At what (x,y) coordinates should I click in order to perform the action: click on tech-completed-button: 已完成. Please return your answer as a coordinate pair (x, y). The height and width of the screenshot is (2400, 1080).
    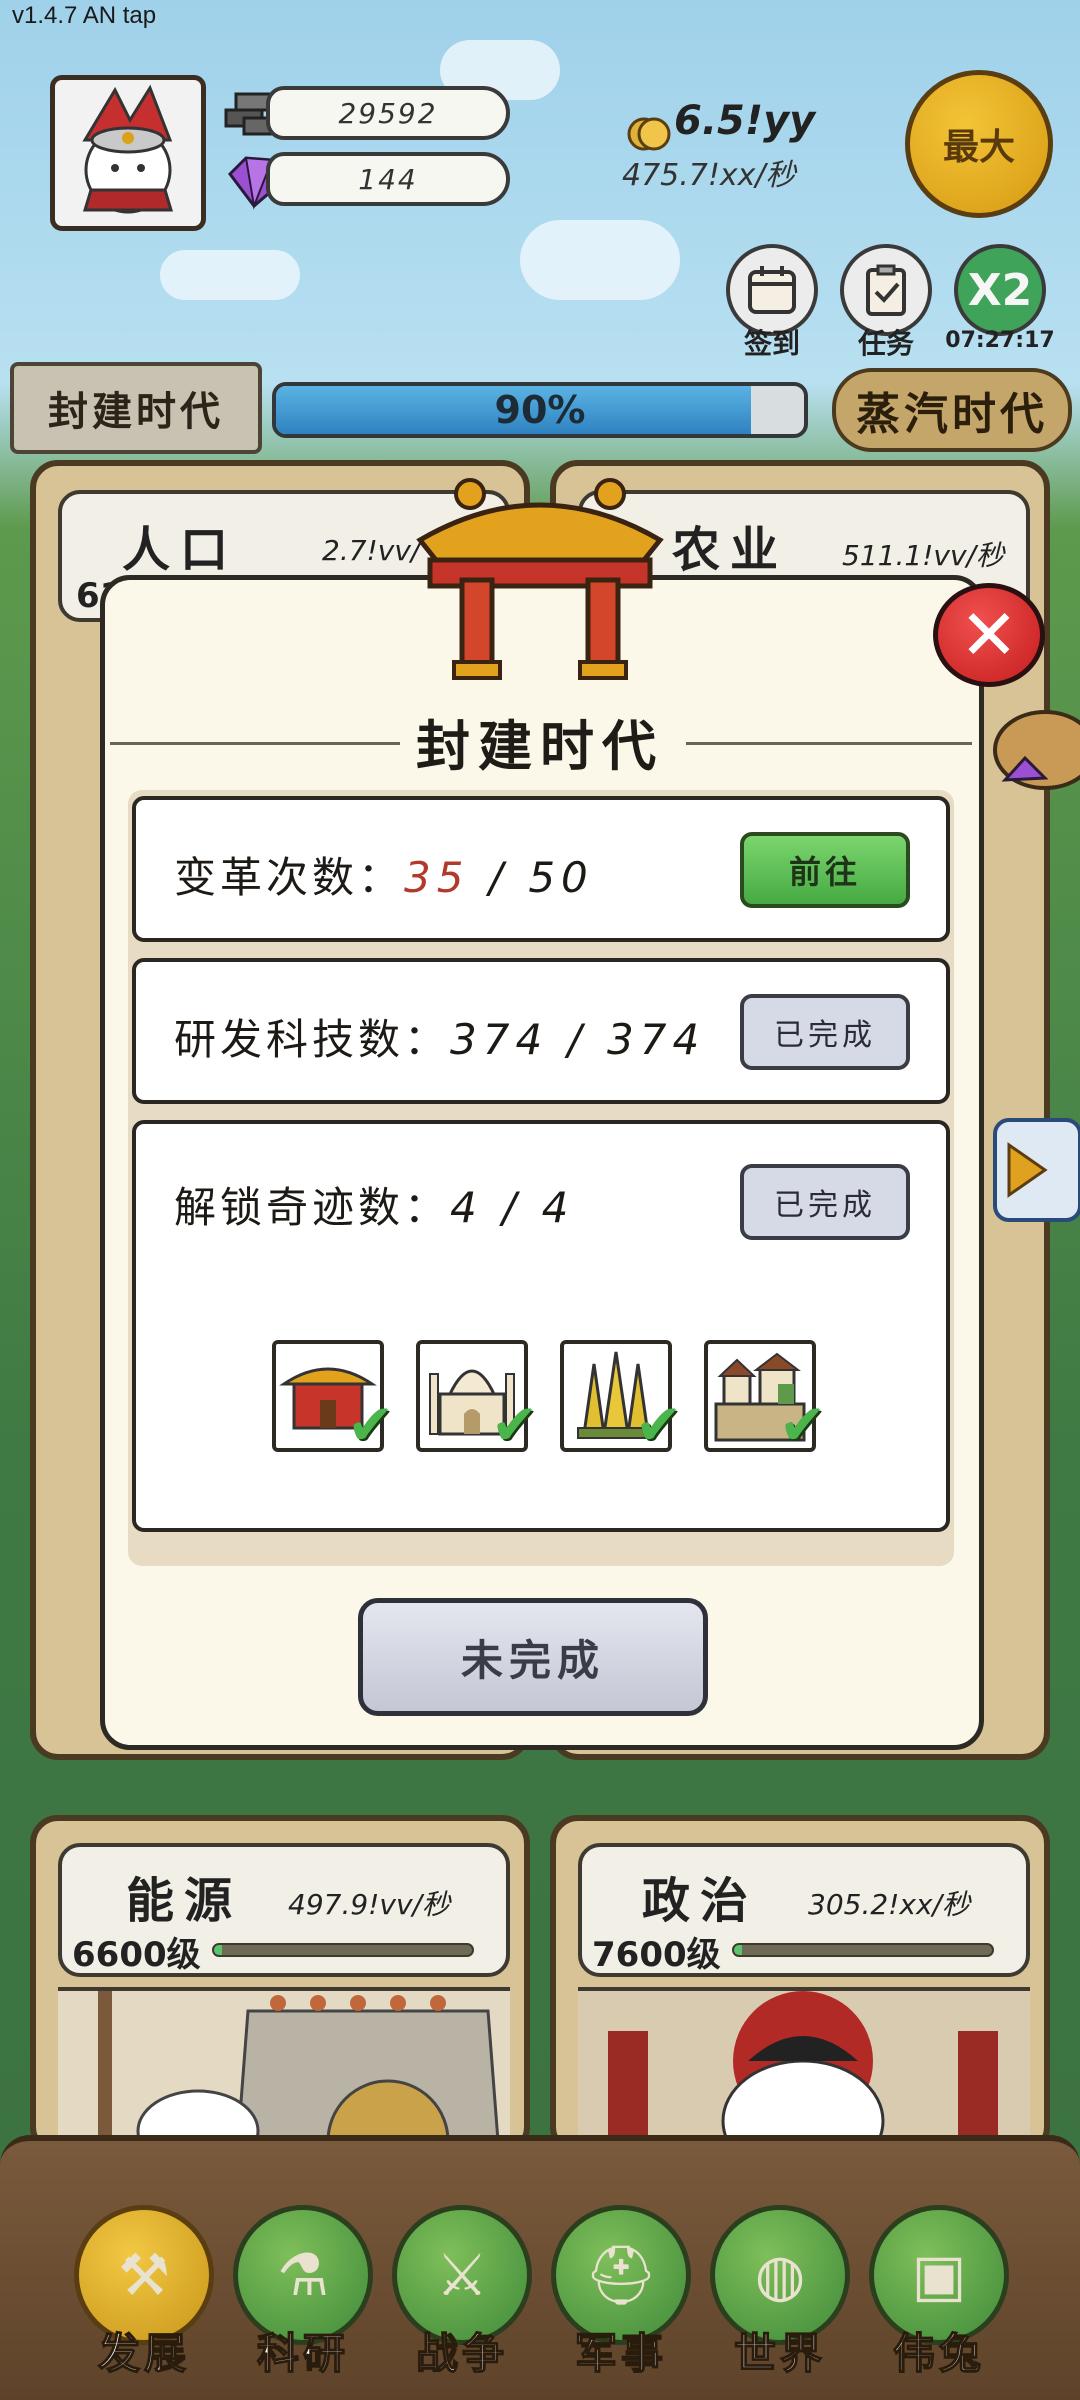
    Looking at the image, I should click on (825, 1032).